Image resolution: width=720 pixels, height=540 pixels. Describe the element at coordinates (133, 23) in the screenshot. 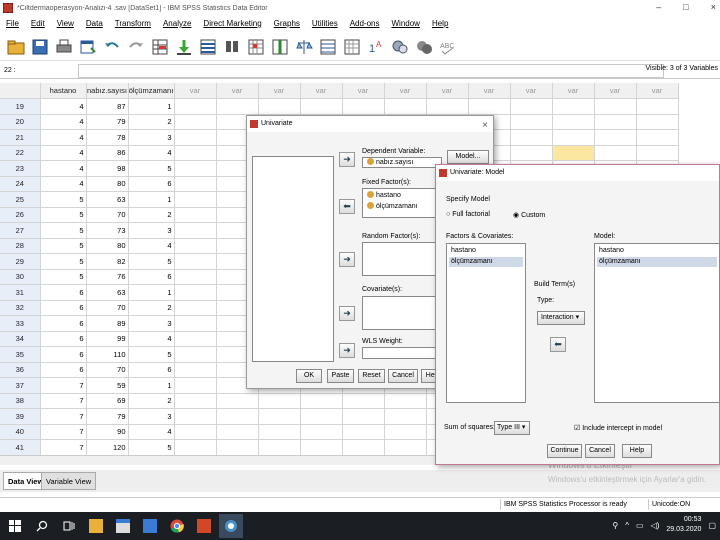

I see `menu-transform: Transform` at that location.